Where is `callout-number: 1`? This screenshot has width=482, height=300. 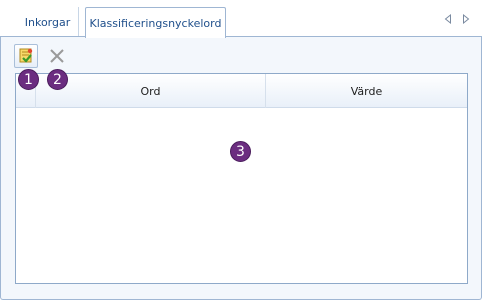 callout-number: 1 is located at coordinates (28, 79).